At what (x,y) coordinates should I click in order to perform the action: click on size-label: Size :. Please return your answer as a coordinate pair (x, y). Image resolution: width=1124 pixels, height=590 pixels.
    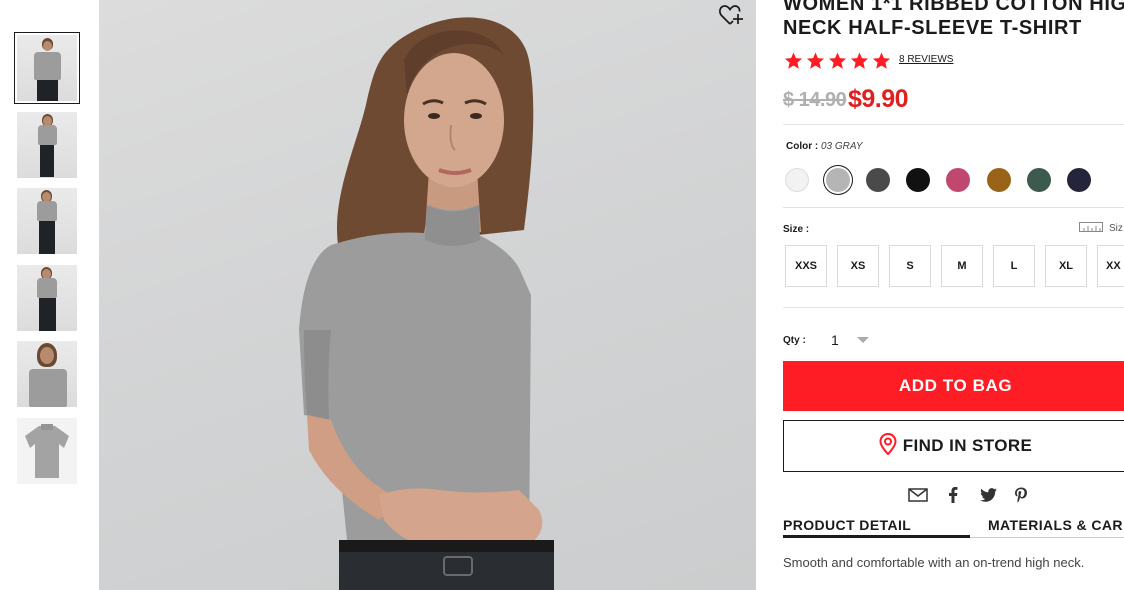
    Looking at the image, I should click on (796, 229).